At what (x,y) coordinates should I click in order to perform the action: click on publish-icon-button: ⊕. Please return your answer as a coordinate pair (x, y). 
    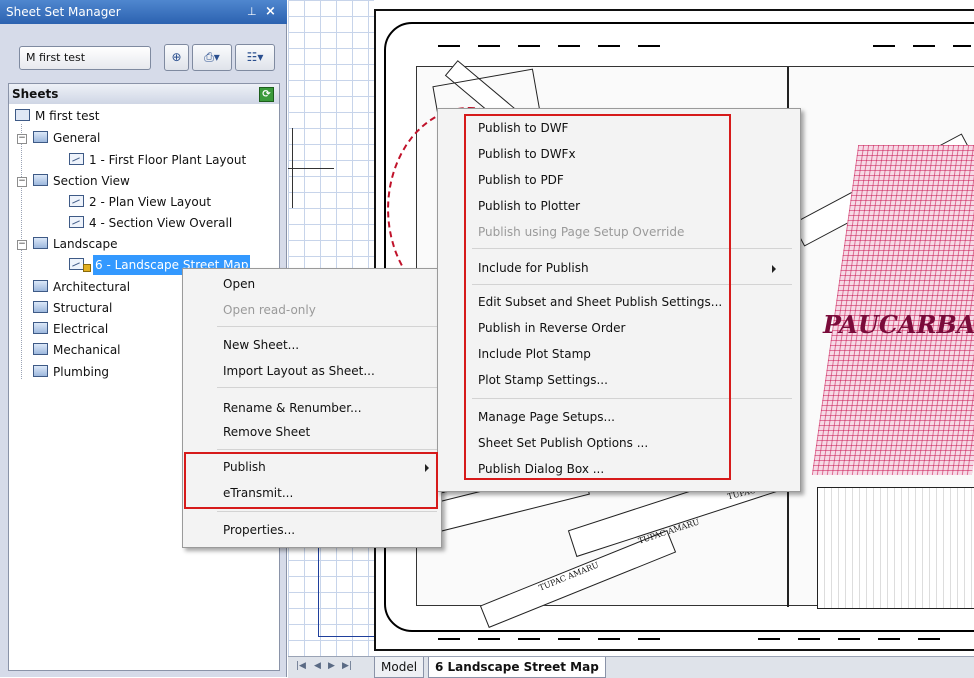
    Looking at the image, I should click on (176, 57).